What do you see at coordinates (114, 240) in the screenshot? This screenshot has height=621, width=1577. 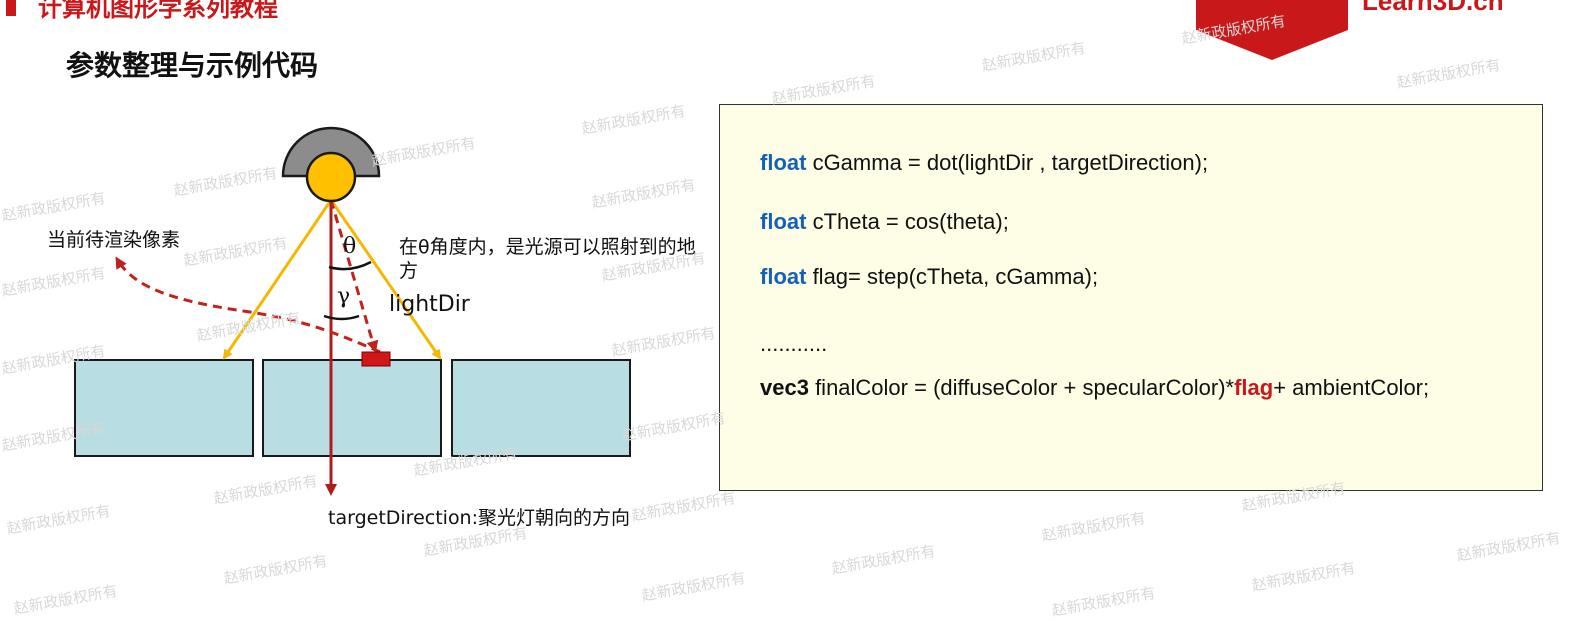 I see `pixel-label: 当前待渲染像素` at bounding box center [114, 240].